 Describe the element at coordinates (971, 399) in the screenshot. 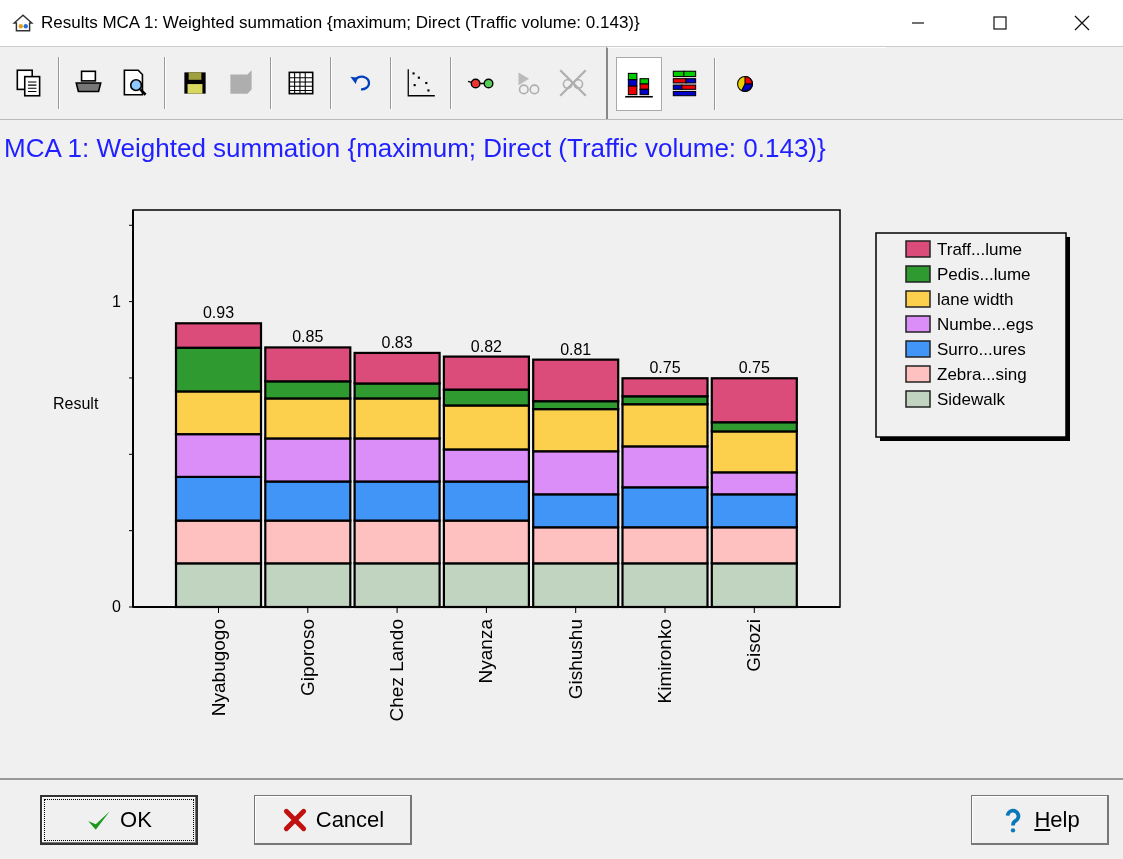

I see `legend-label: Sidewalk` at that location.